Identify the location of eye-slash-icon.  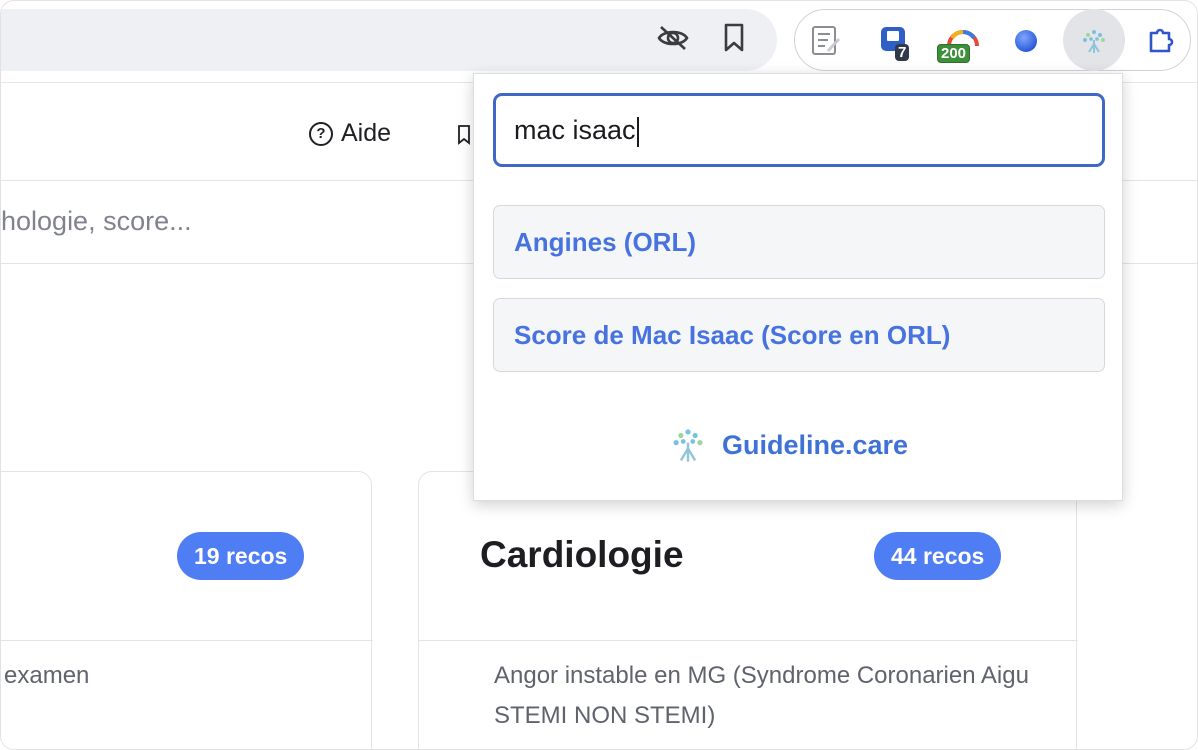
(673, 38).